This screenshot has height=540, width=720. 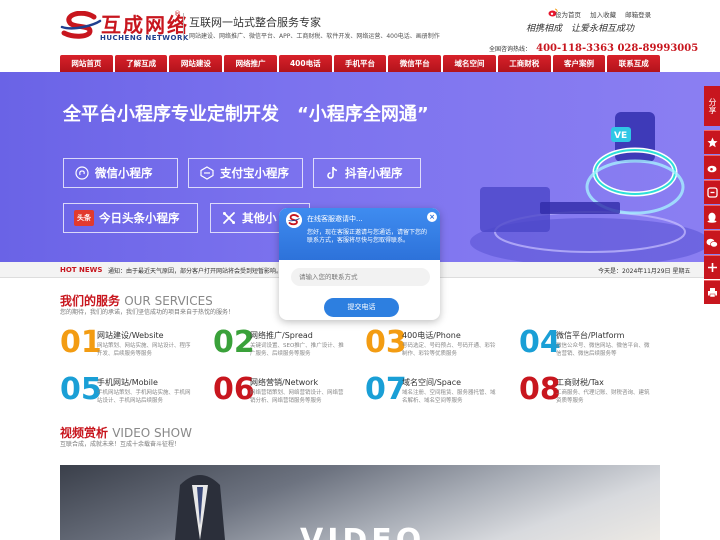 I want to click on video-subtitle: 互联合成，成就未来！互成十余载奋斗征程！, so click(x=120, y=444).